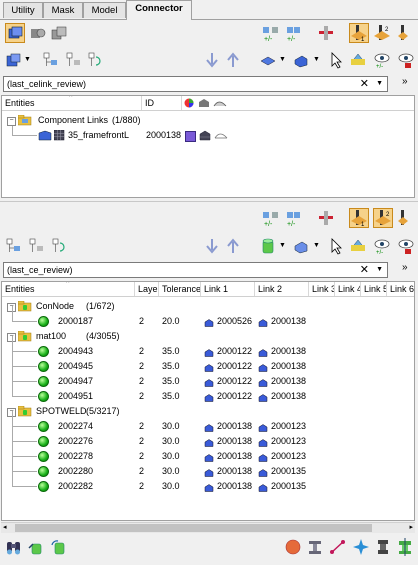 The width and height of the screenshot is (418, 565). What do you see at coordinates (5, 528) in the screenshot?
I see `scroll-left-icon: ◂` at bounding box center [5, 528].